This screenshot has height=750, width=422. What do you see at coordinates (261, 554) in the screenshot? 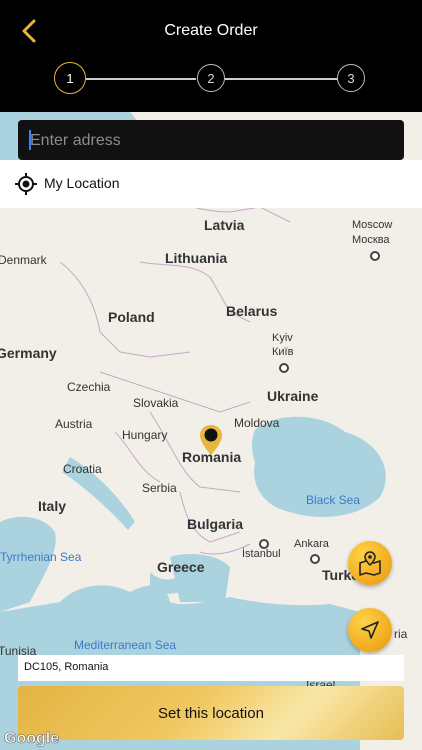
I see `map-label-istanbul: İstanbul` at bounding box center [261, 554].